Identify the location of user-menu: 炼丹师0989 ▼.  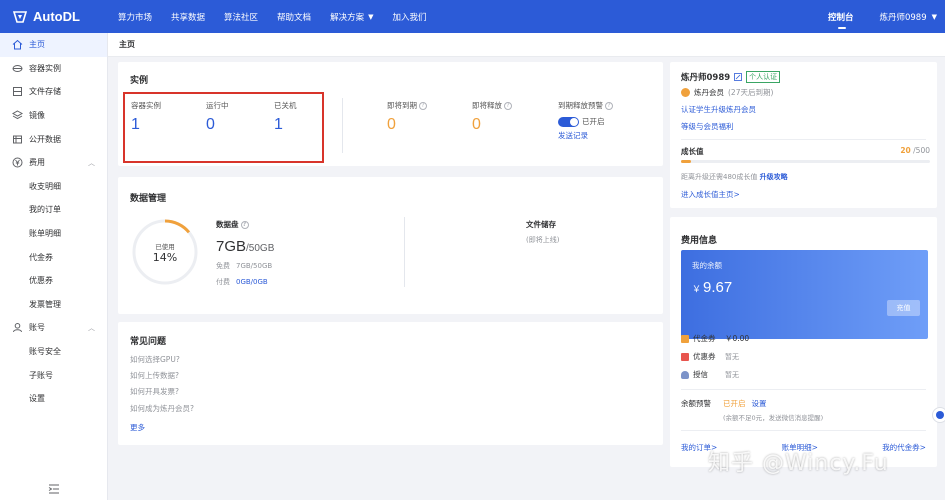
(908, 17).